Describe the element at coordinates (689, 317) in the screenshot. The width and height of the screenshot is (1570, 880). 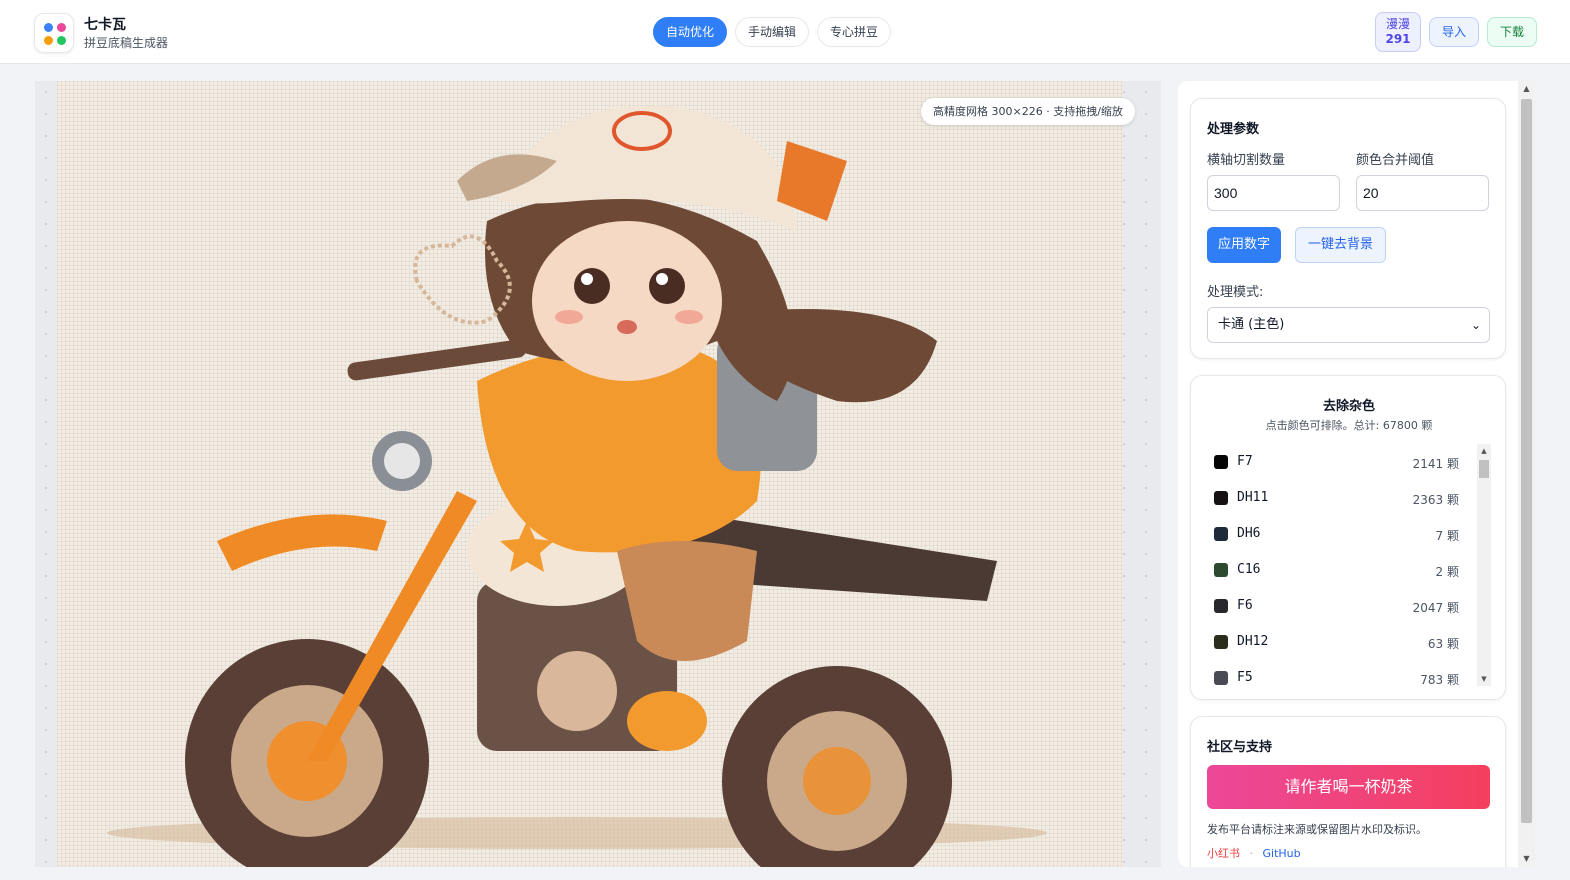
I see `rider-blush-right` at that location.